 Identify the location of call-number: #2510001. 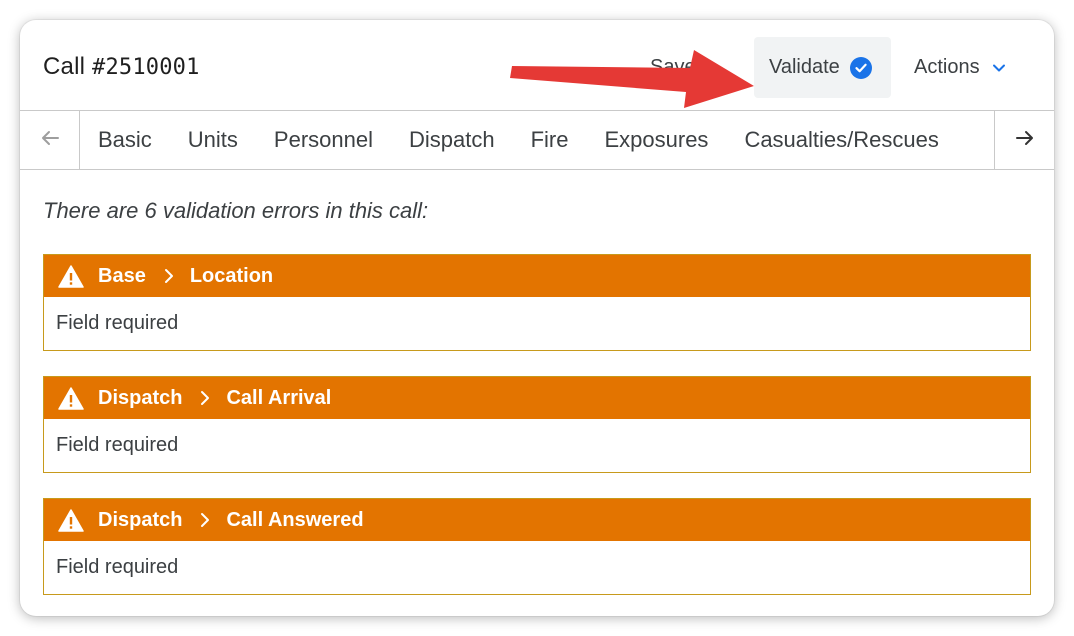
(146, 67).